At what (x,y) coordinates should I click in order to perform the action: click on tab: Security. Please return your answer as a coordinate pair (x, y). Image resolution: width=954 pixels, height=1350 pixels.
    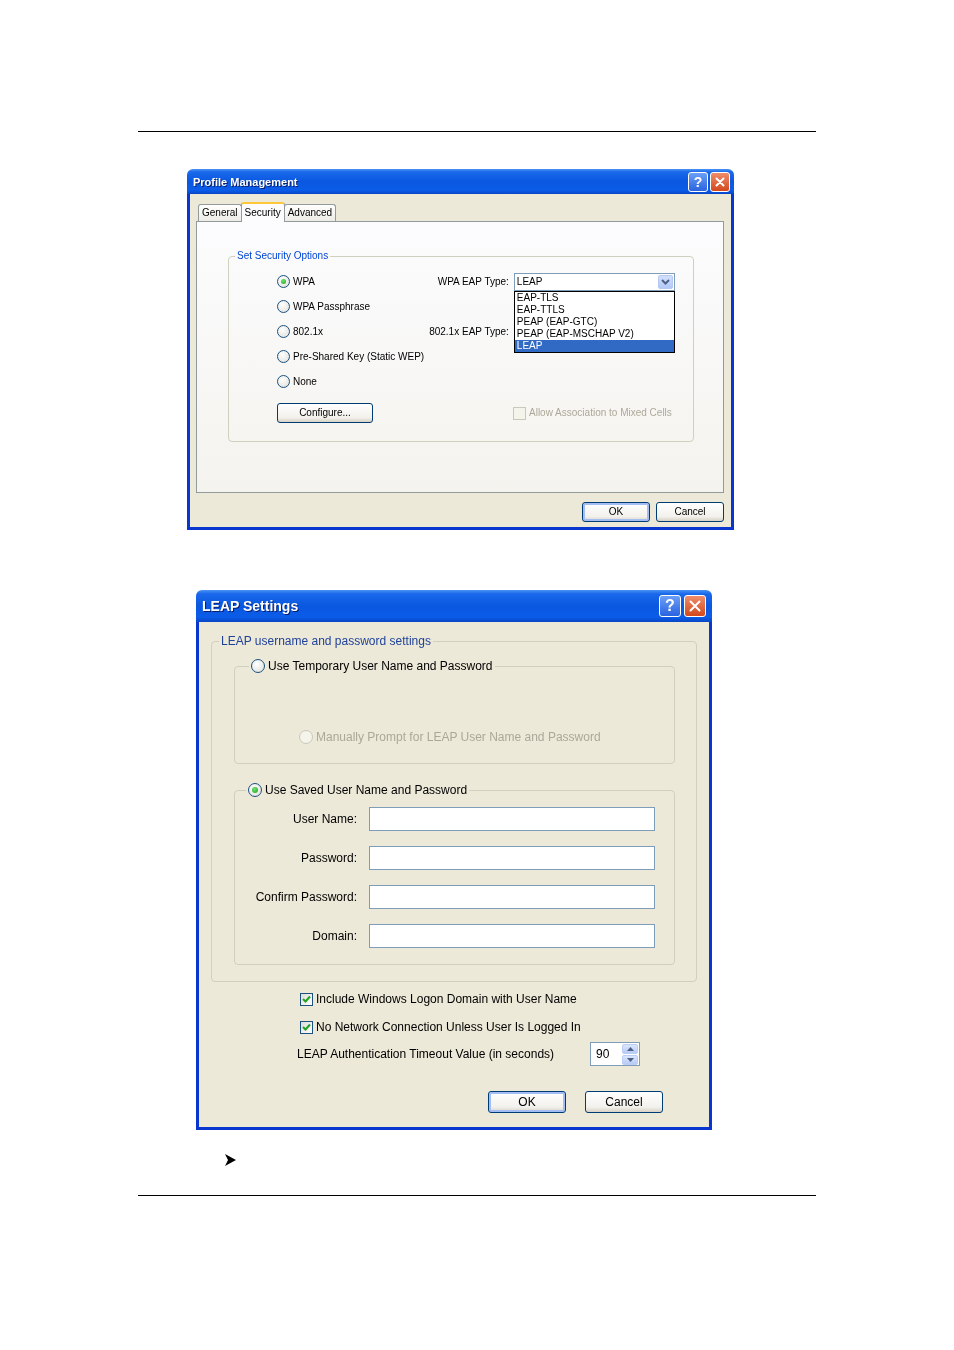
    Looking at the image, I should click on (262, 212).